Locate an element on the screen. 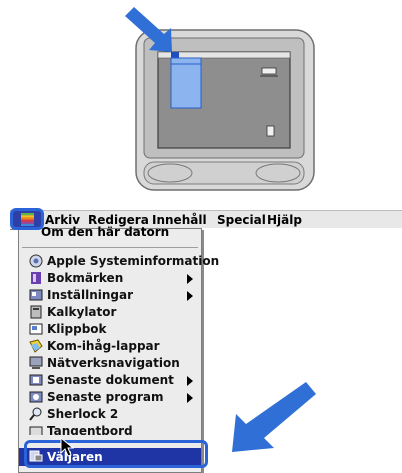  control-panels-icon is located at coordinates (36, 295).